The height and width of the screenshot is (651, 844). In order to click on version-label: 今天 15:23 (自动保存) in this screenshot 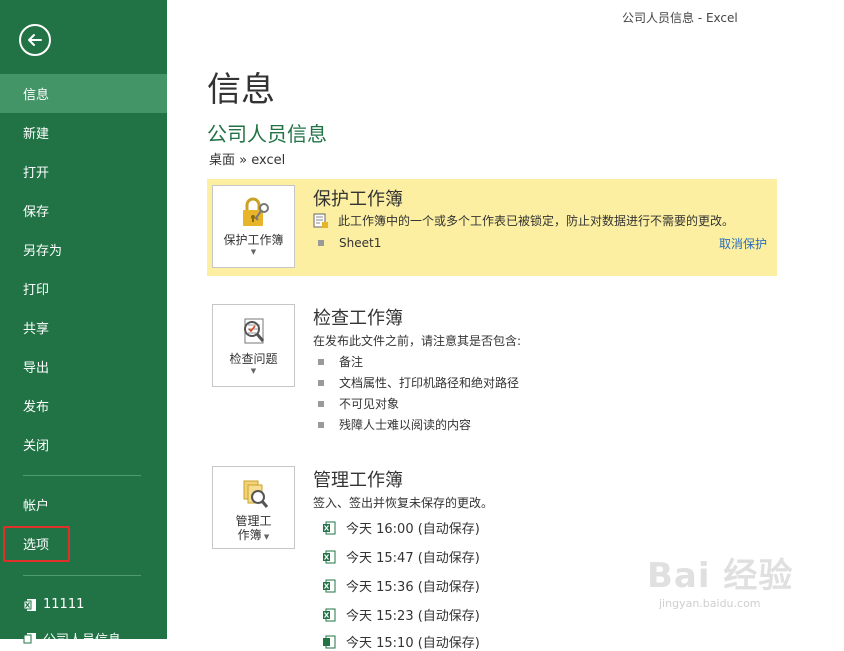, I will do `click(413, 616)`.